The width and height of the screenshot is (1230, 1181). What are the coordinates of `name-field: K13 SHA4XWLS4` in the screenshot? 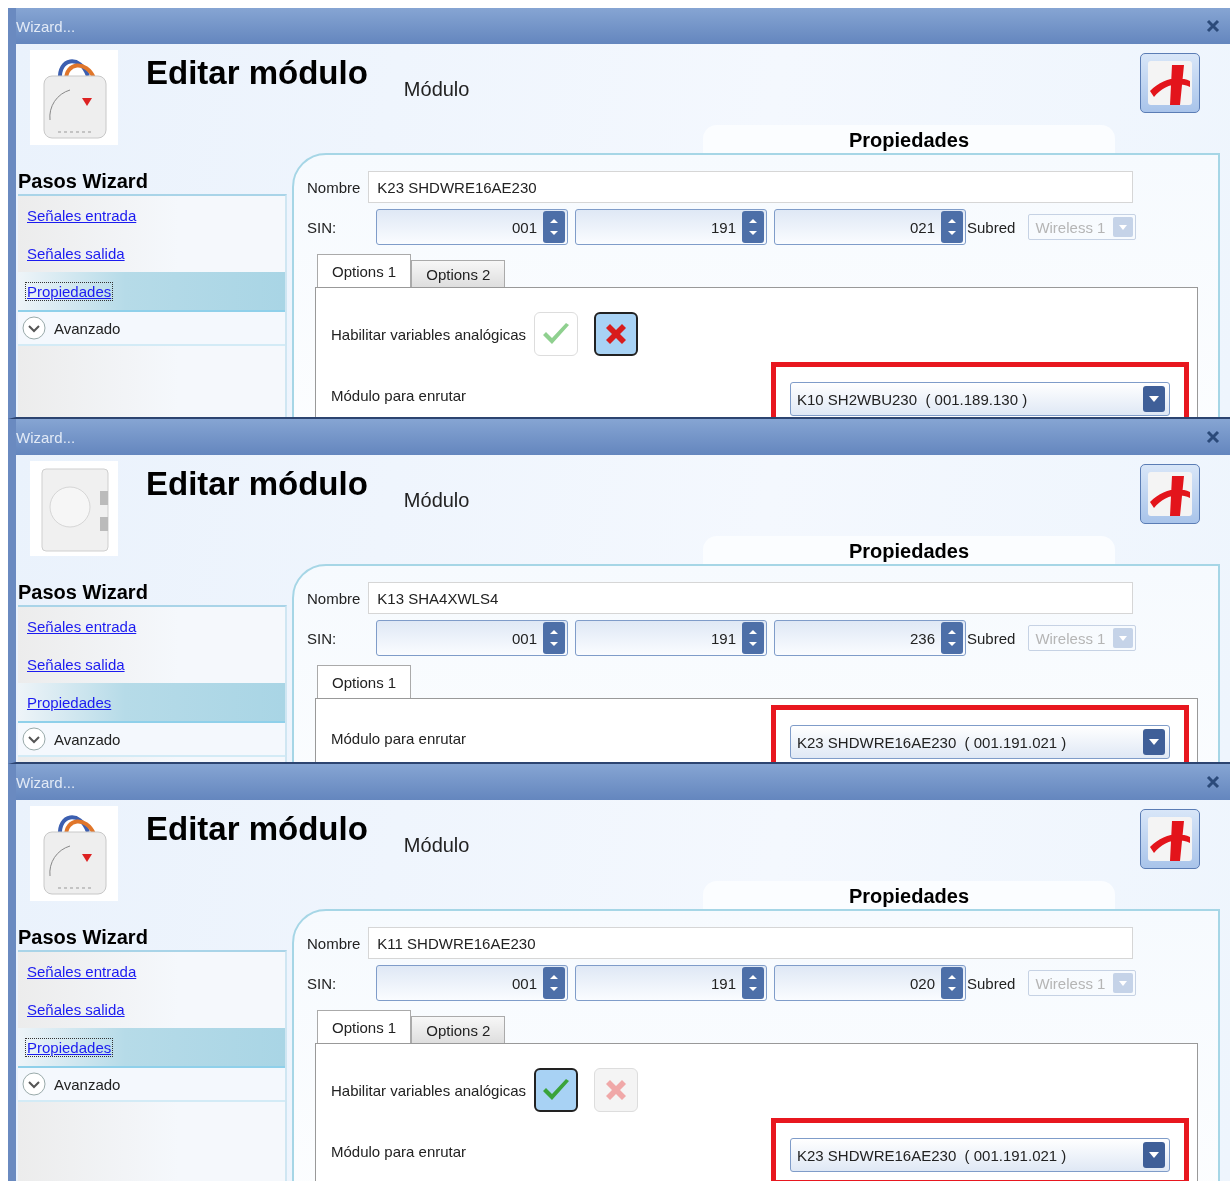 It's located at (751, 598).